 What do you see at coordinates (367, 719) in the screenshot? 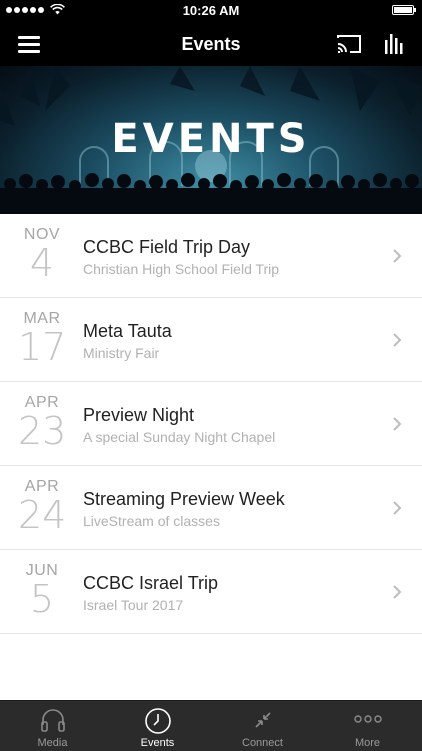
I see `more-dots-icon` at bounding box center [367, 719].